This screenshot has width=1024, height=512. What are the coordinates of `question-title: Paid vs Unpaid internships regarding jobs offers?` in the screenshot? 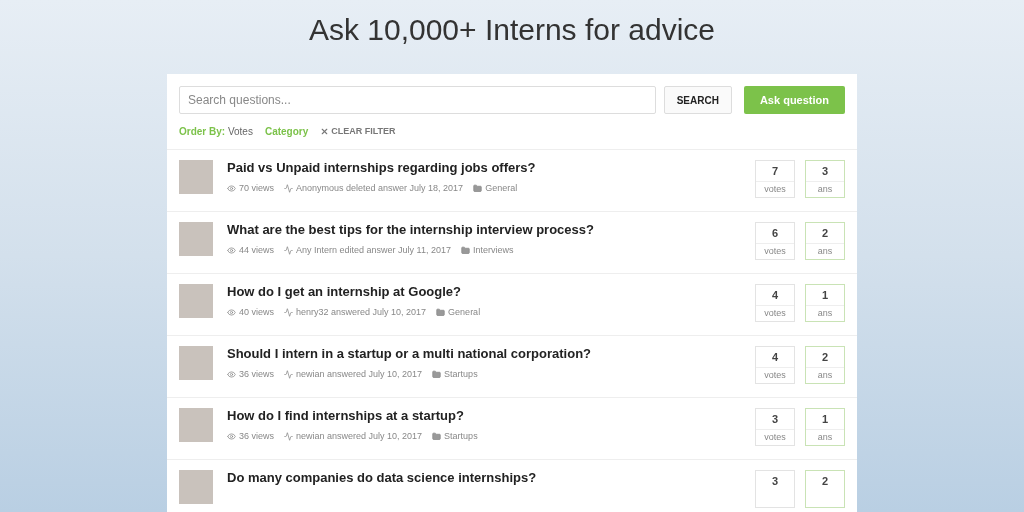 It's located at (484, 168).